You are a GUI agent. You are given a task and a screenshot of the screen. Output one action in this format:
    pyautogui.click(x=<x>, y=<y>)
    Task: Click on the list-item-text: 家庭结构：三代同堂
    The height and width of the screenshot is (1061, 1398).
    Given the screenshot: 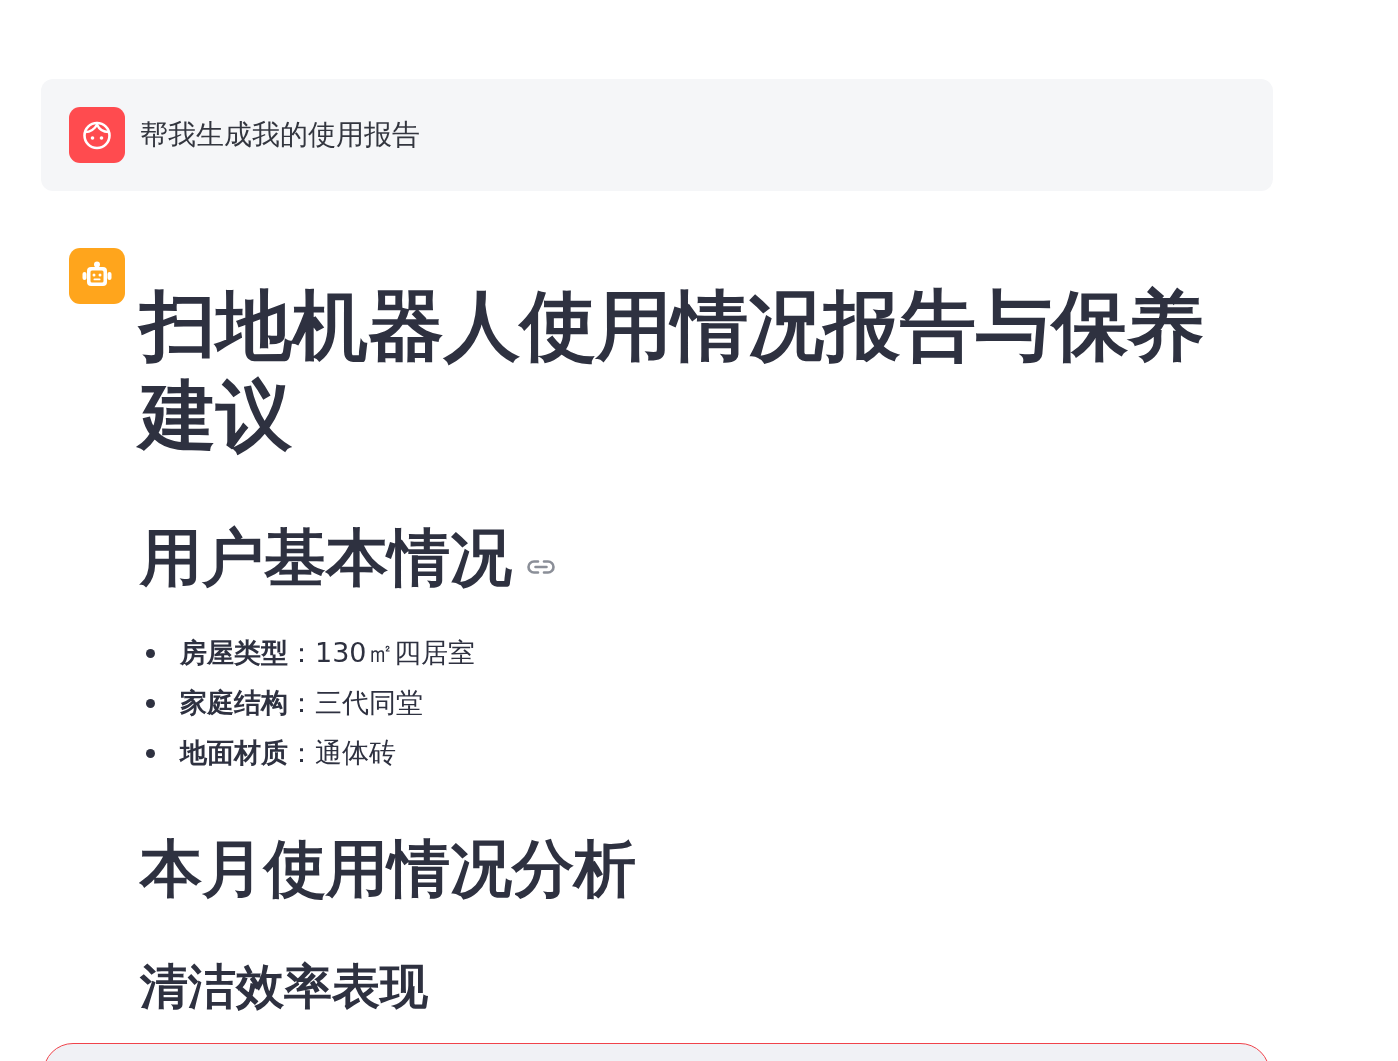 What is the action you would take?
    pyautogui.click(x=301, y=703)
    